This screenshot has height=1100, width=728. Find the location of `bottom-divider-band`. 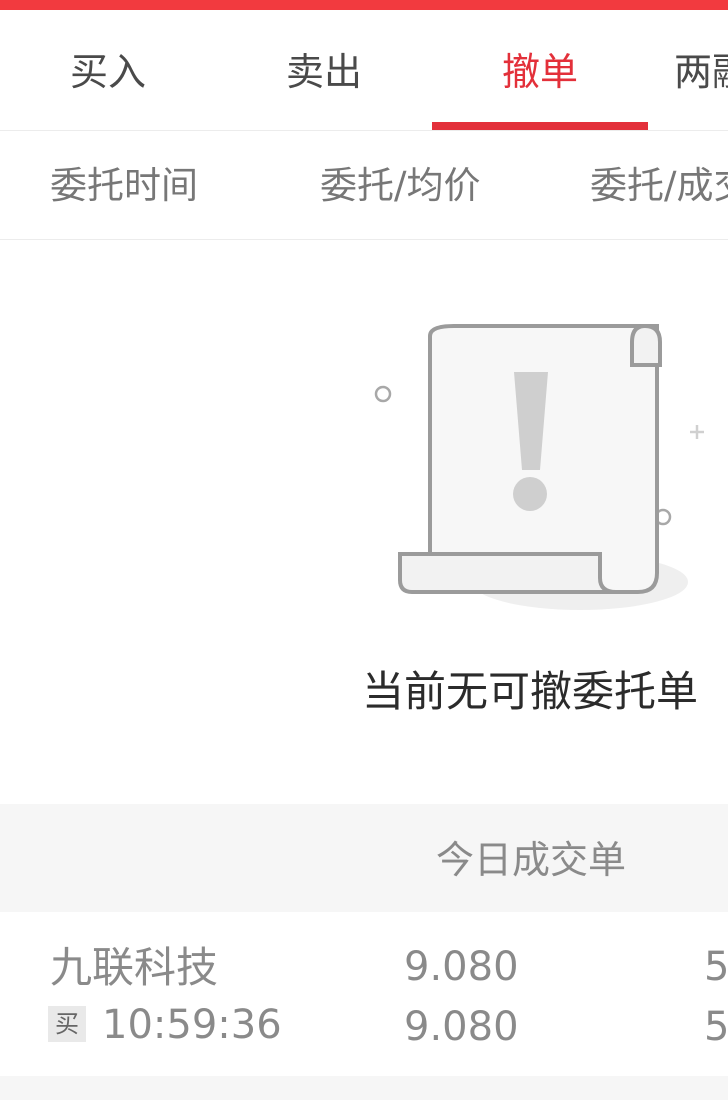

bottom-divider-band is located at coordinates (364, 1088).